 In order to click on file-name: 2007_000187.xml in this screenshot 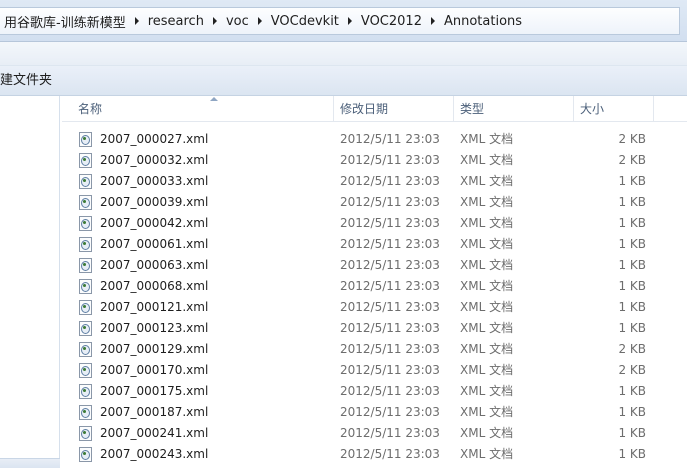, I will do `click(154, 412)`.